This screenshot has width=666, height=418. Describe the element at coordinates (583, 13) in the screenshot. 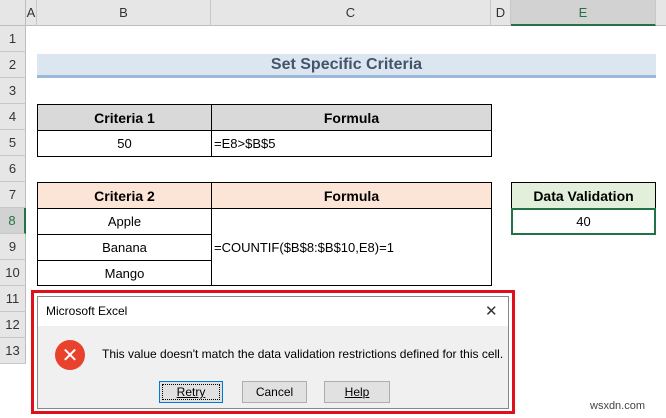

I see `column-header-e: E` at that location.